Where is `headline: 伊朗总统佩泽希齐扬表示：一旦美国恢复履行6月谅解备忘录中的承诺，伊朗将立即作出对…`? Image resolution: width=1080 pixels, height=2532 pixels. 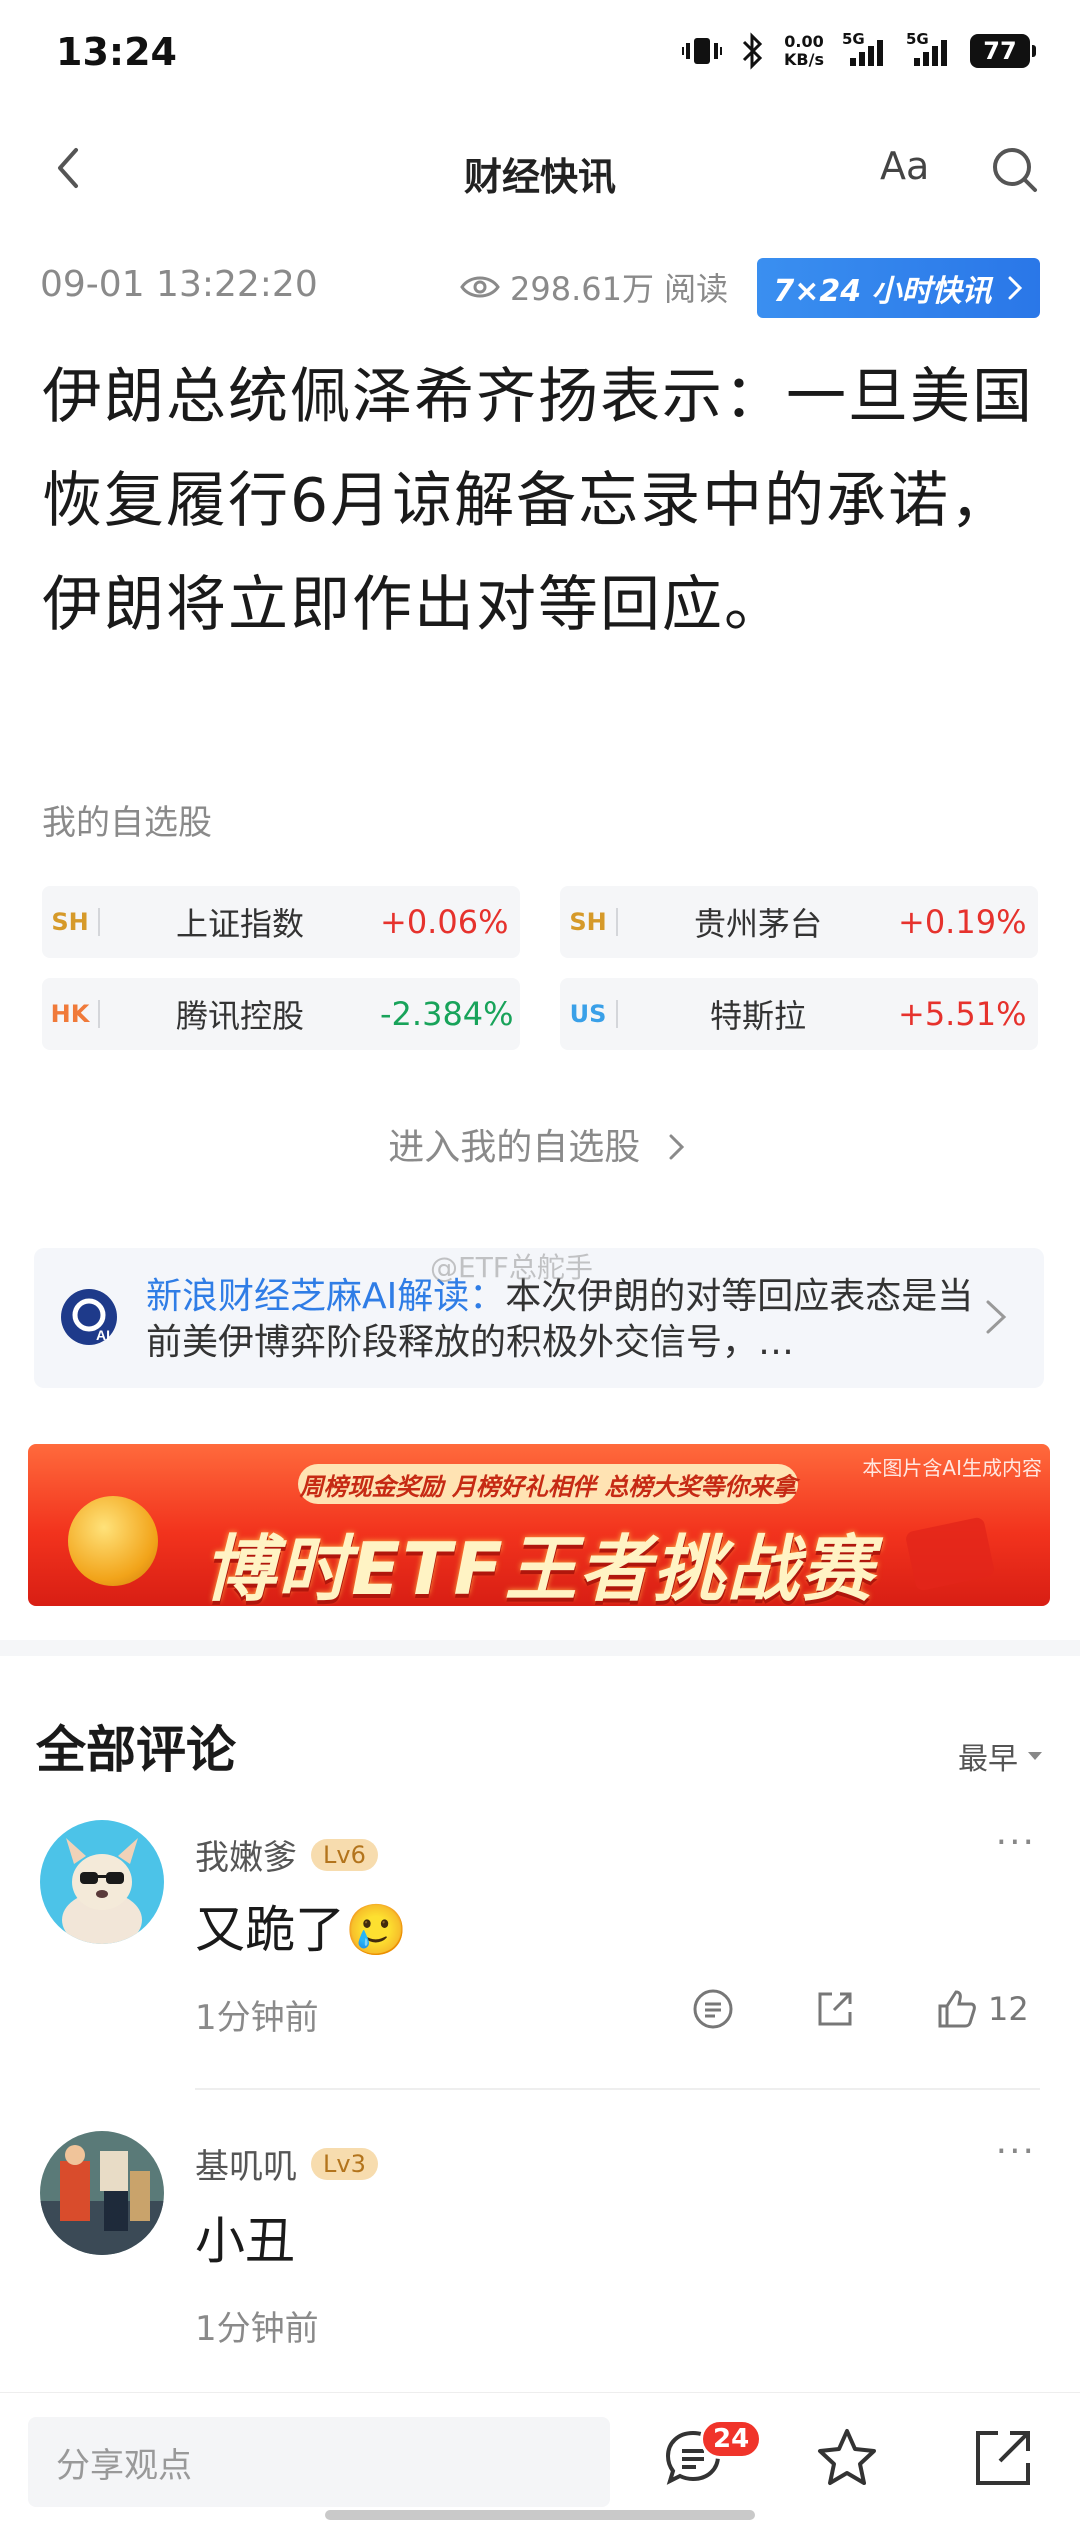
headline: 伊朗总统佩泽希齐扬表示：一旦美国恢复履行6月谅解备忘录中的承诺，伊朗将立即作出对… is located at coordinates (538, 501).